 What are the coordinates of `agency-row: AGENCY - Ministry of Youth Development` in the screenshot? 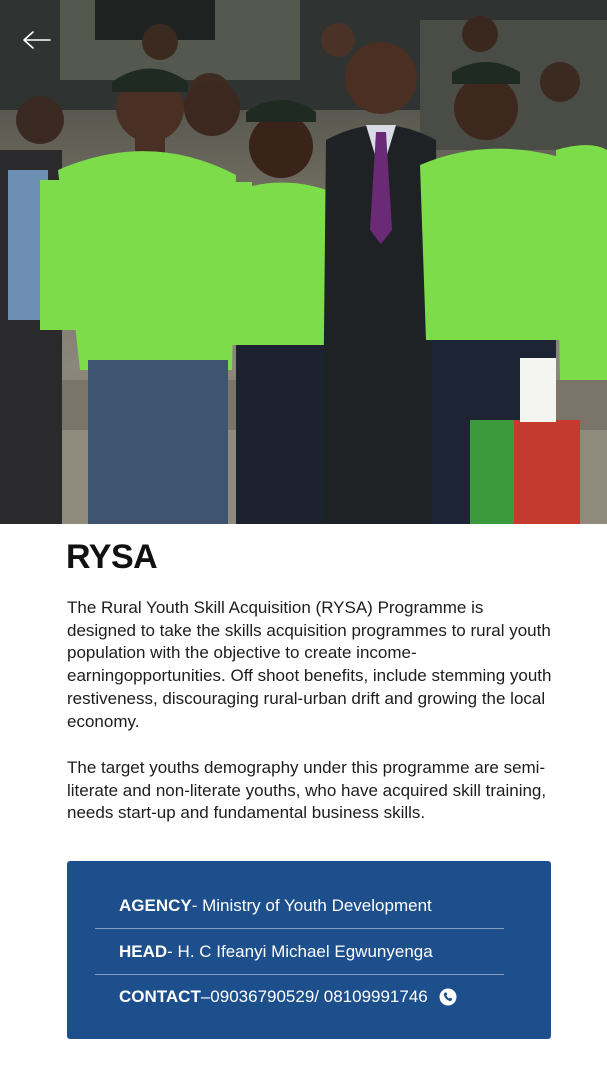 It's located at (309, 906).